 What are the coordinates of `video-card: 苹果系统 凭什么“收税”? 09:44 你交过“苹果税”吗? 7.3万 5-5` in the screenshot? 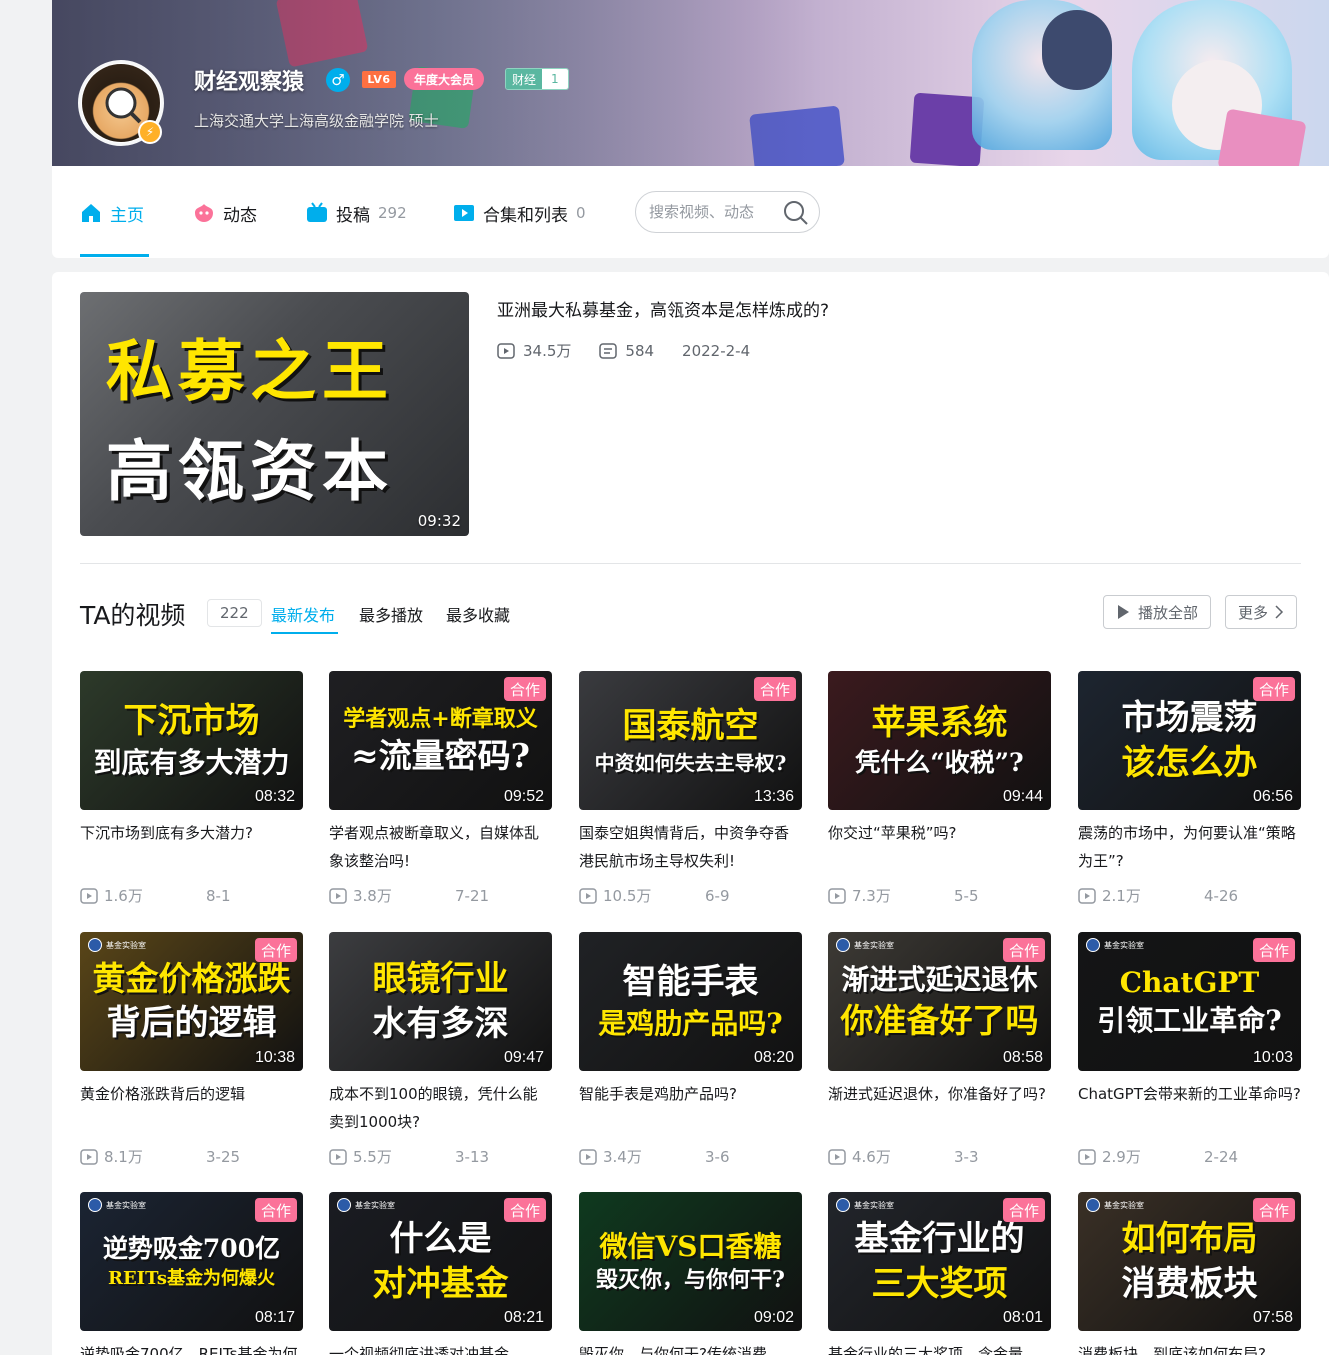 It's located at (939, 788).